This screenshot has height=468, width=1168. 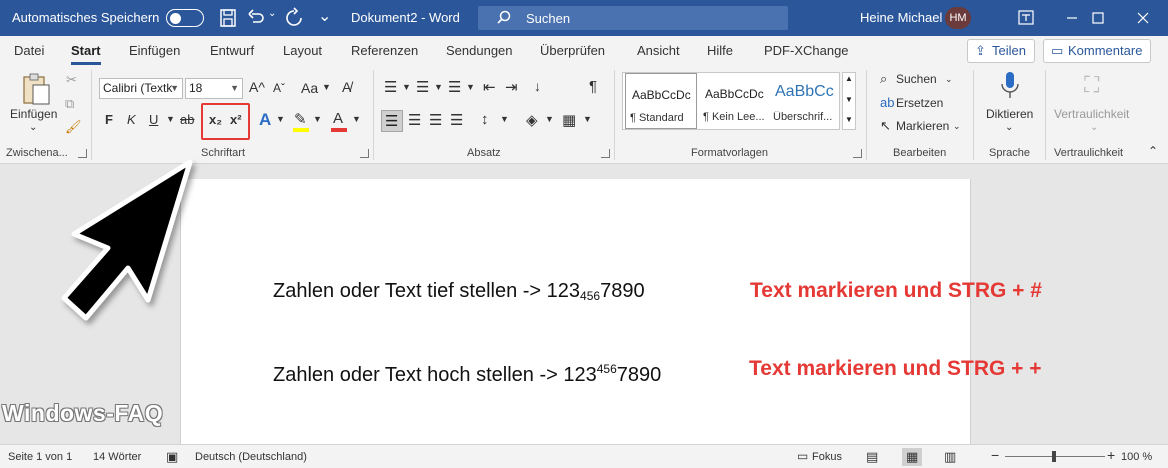 I want to click on copy-icon: ⧉, so click(x=69, y=104).